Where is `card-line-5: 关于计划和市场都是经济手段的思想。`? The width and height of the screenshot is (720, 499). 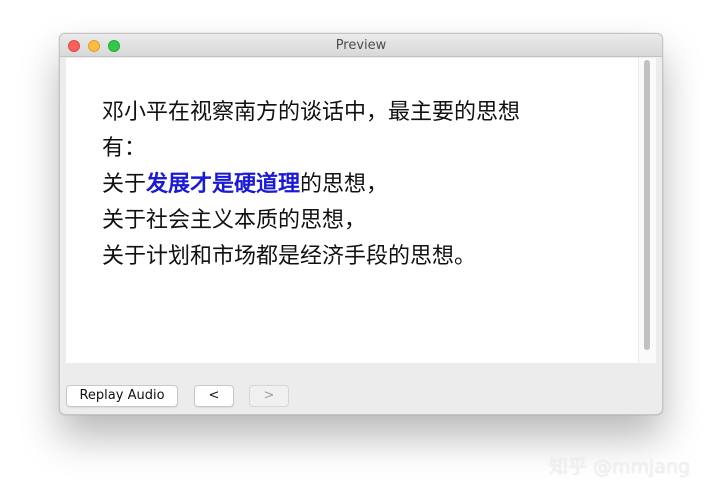 card-line-5: 关于计划和市场都是经济手段的思想。 is located at coordinates (289, 256).